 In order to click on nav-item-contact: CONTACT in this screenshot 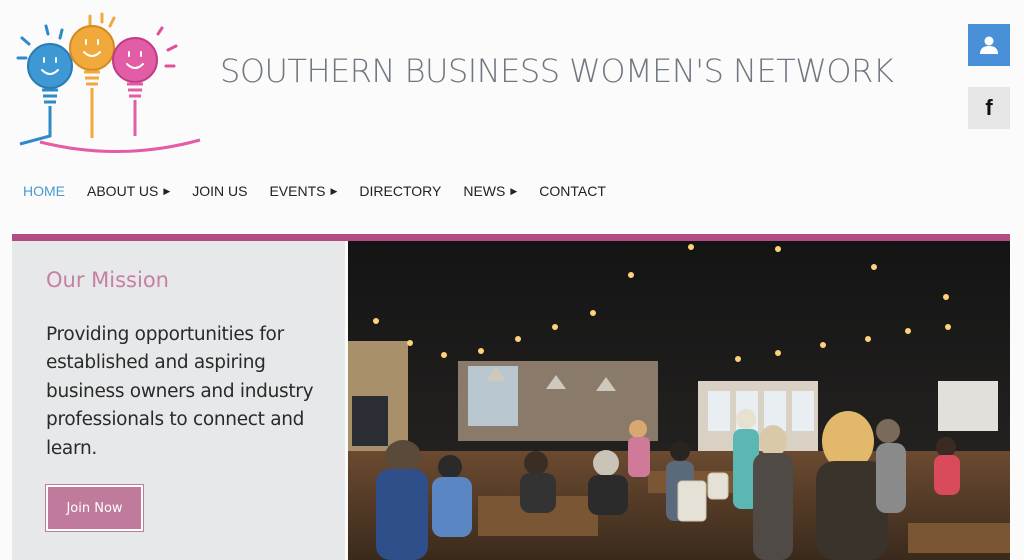, I will do `click(572, 191)`.